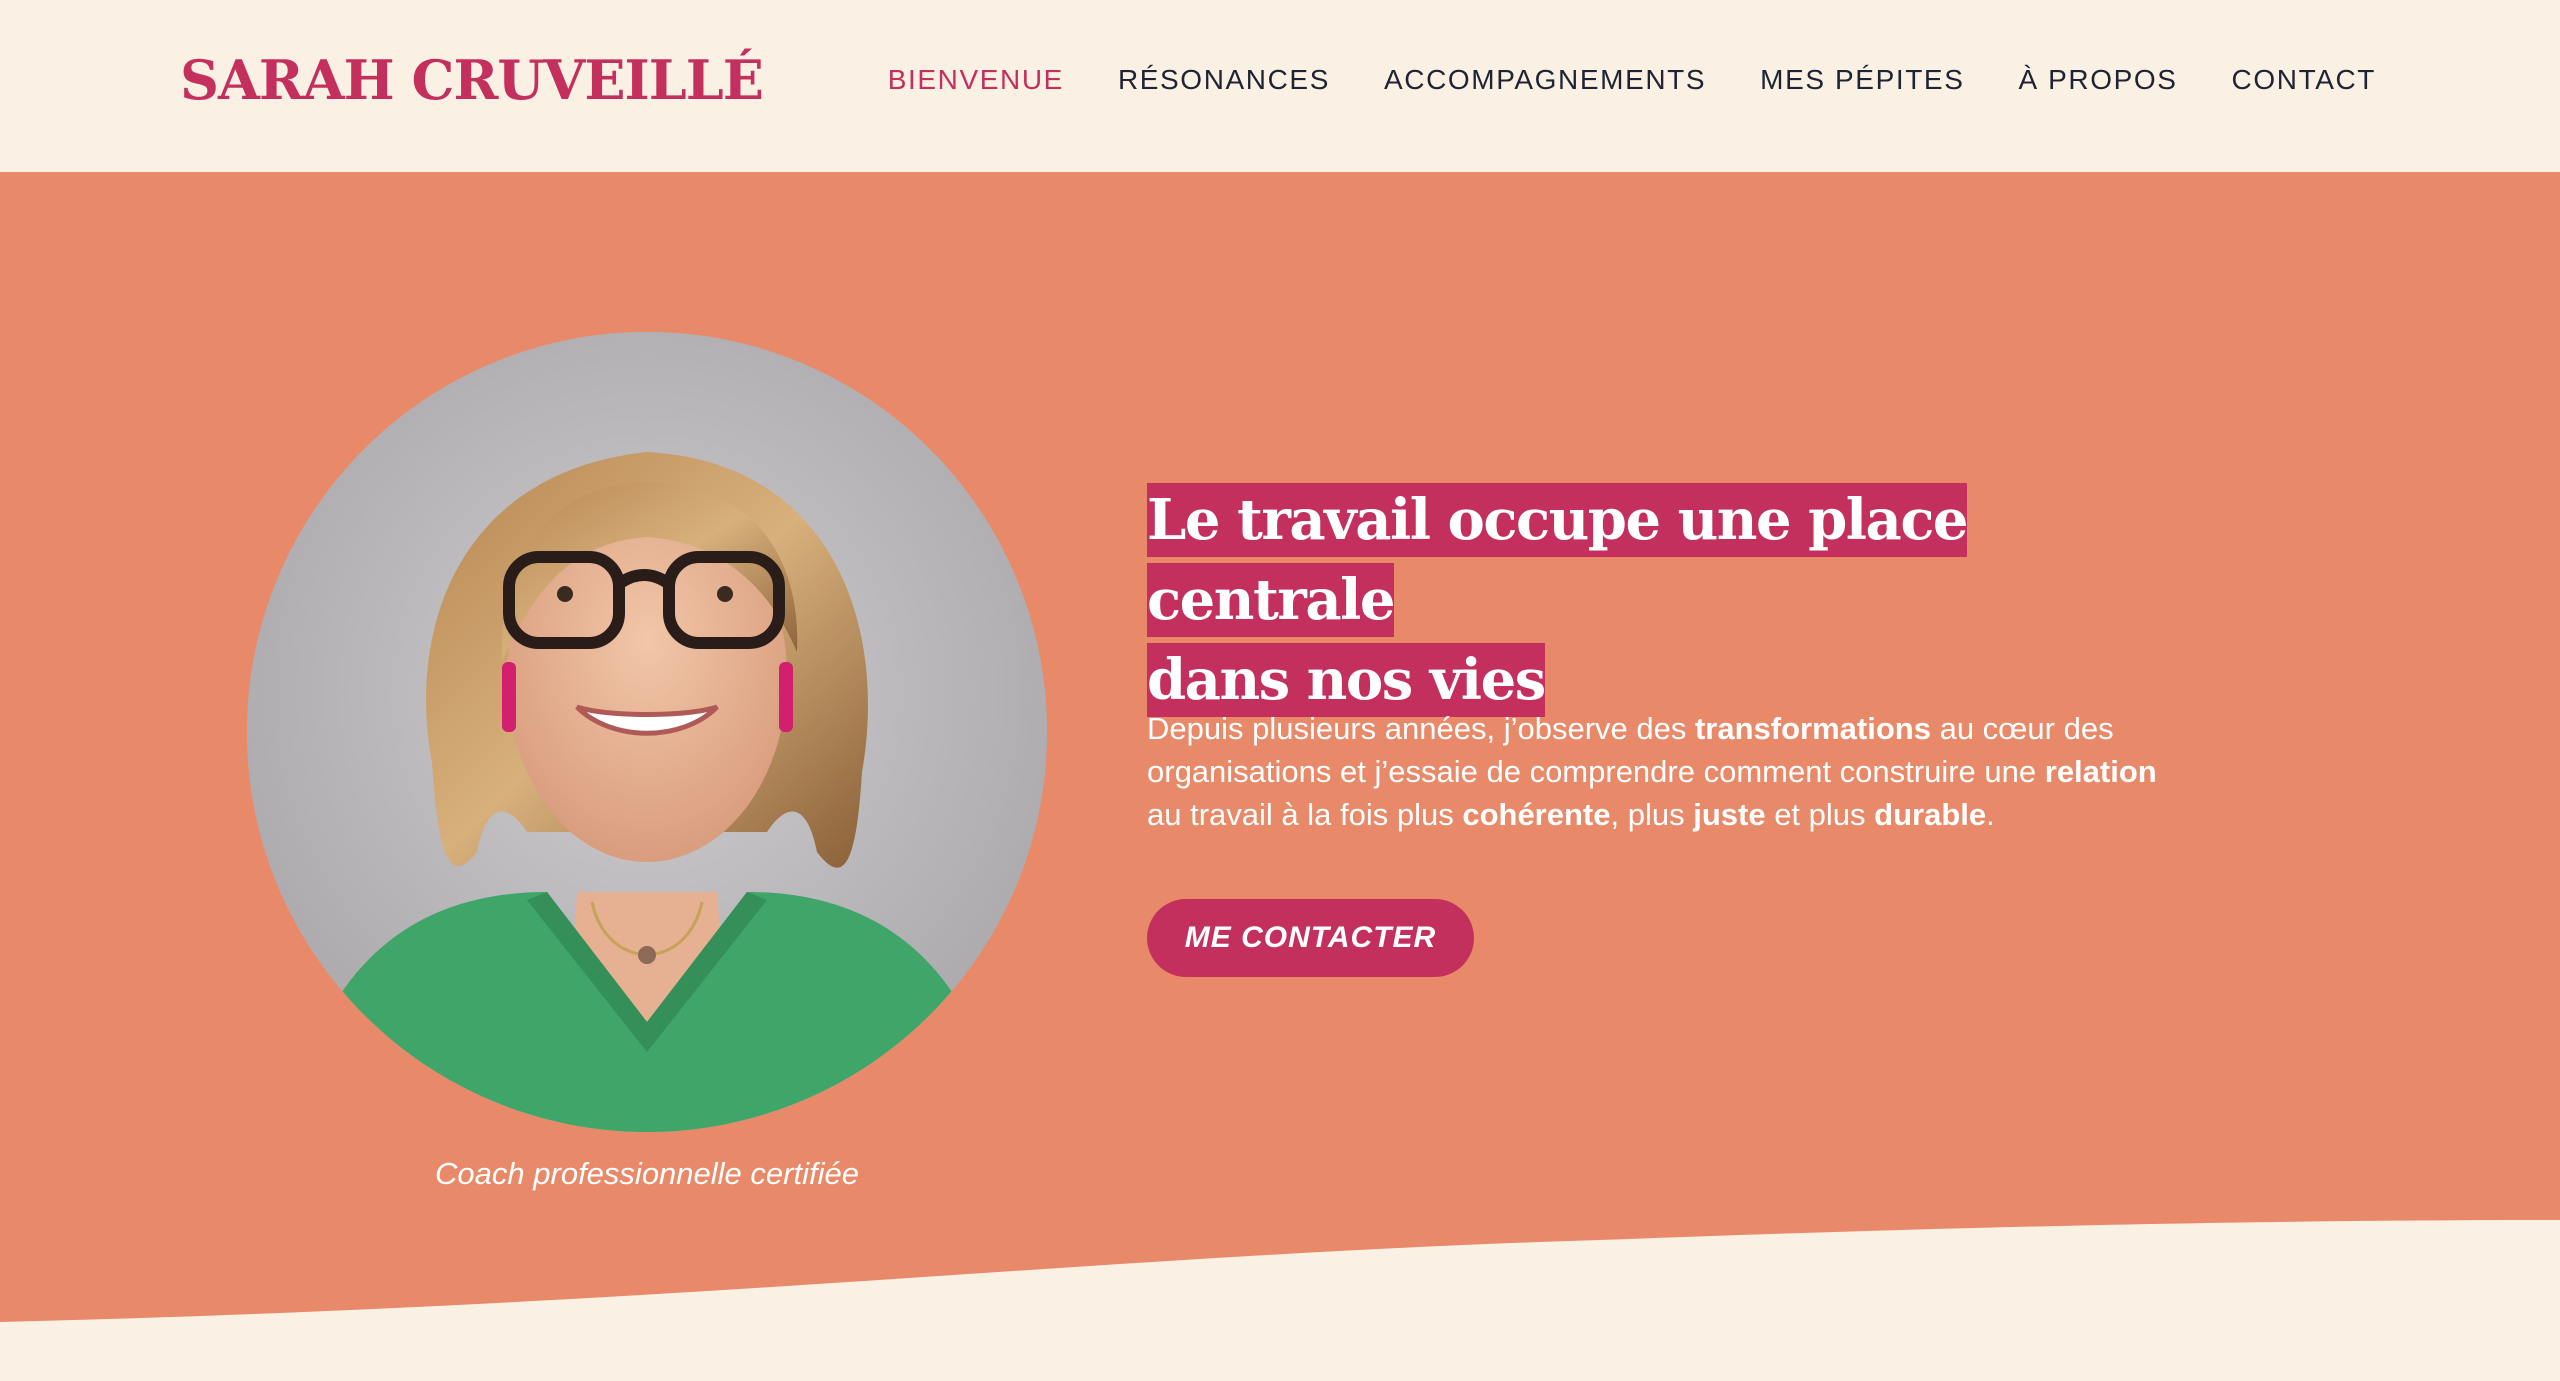 Image resolution: width=2560 pixels, height=1381 pixels. I want to click on headline-line-2: dans nos vies, so click(1346, 680).